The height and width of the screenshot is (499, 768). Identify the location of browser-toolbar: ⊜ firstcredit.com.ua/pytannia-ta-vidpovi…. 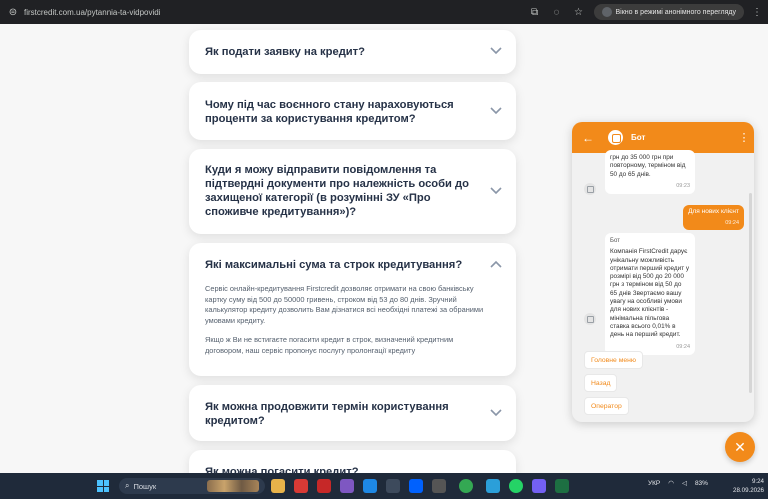
(384, 12).